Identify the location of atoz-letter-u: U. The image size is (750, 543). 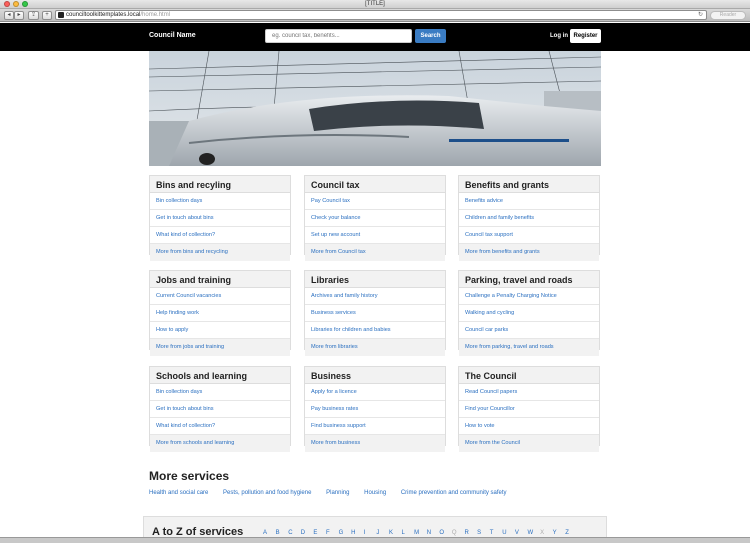
(508, 533).